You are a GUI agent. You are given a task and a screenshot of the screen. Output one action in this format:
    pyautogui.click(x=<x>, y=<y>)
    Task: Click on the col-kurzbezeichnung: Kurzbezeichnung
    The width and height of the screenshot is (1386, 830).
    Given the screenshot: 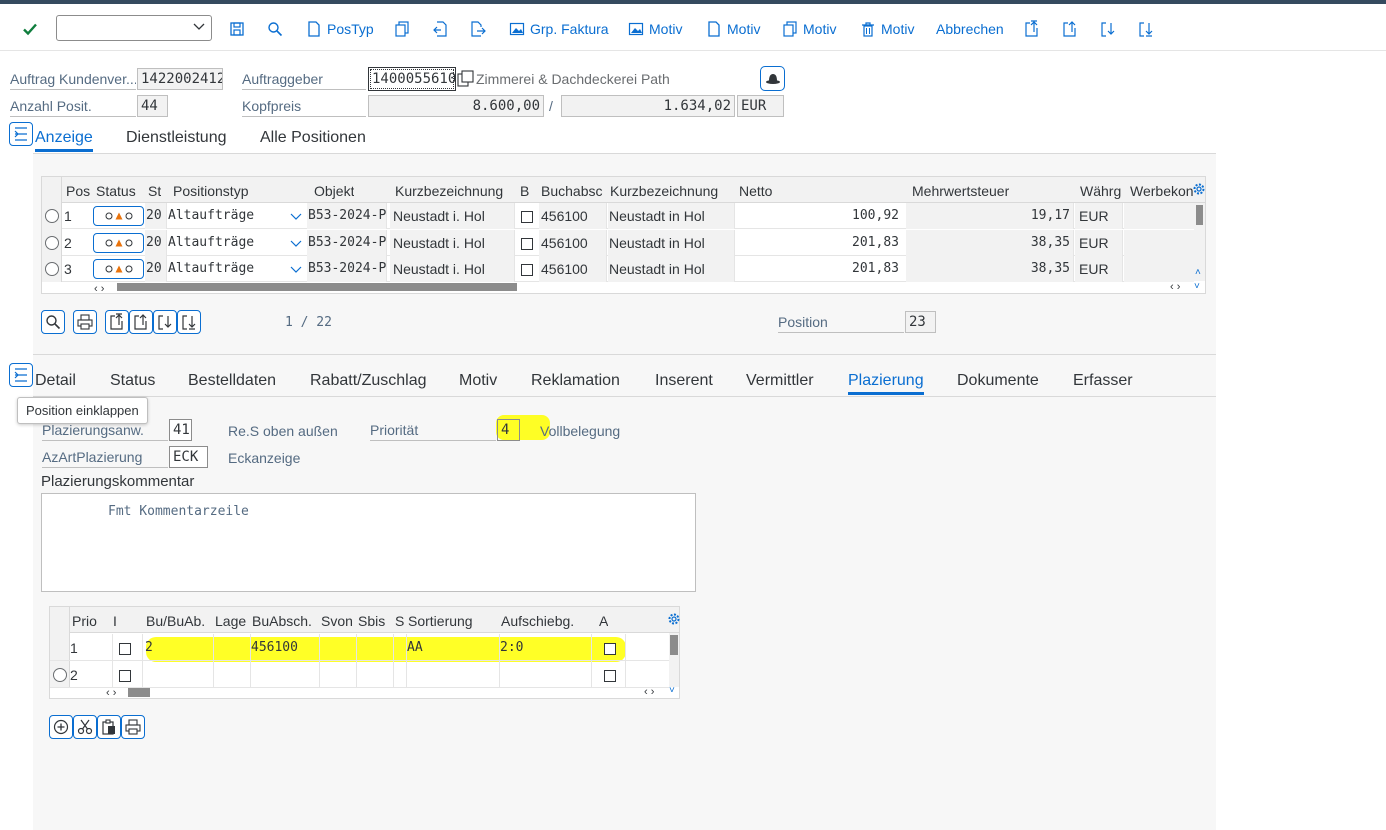 What is the action you would take?
    pyautogui.click(x=449, y=191)
    